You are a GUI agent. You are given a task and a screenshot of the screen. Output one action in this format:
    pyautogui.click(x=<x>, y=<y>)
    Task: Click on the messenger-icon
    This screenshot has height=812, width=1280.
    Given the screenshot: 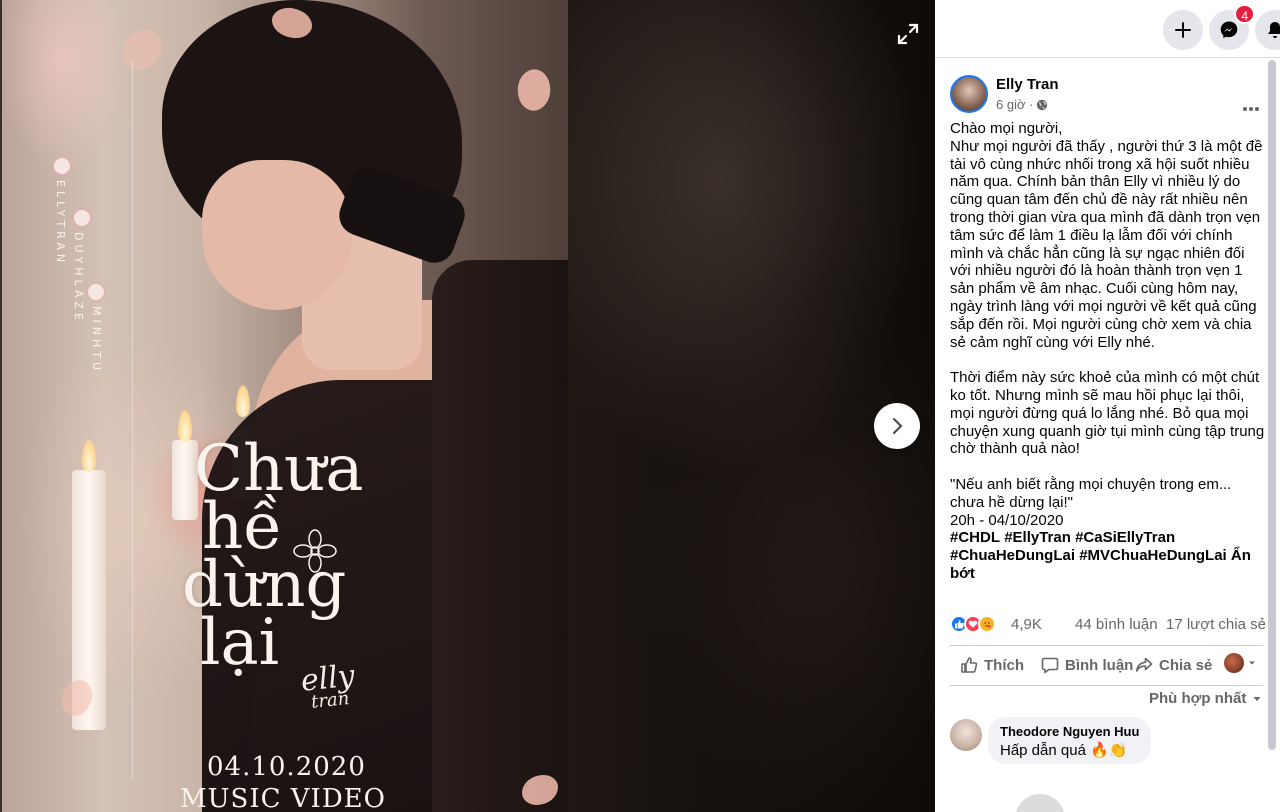 What is the action you would take?
    pyautogui.click(x=1229, y=30)
    